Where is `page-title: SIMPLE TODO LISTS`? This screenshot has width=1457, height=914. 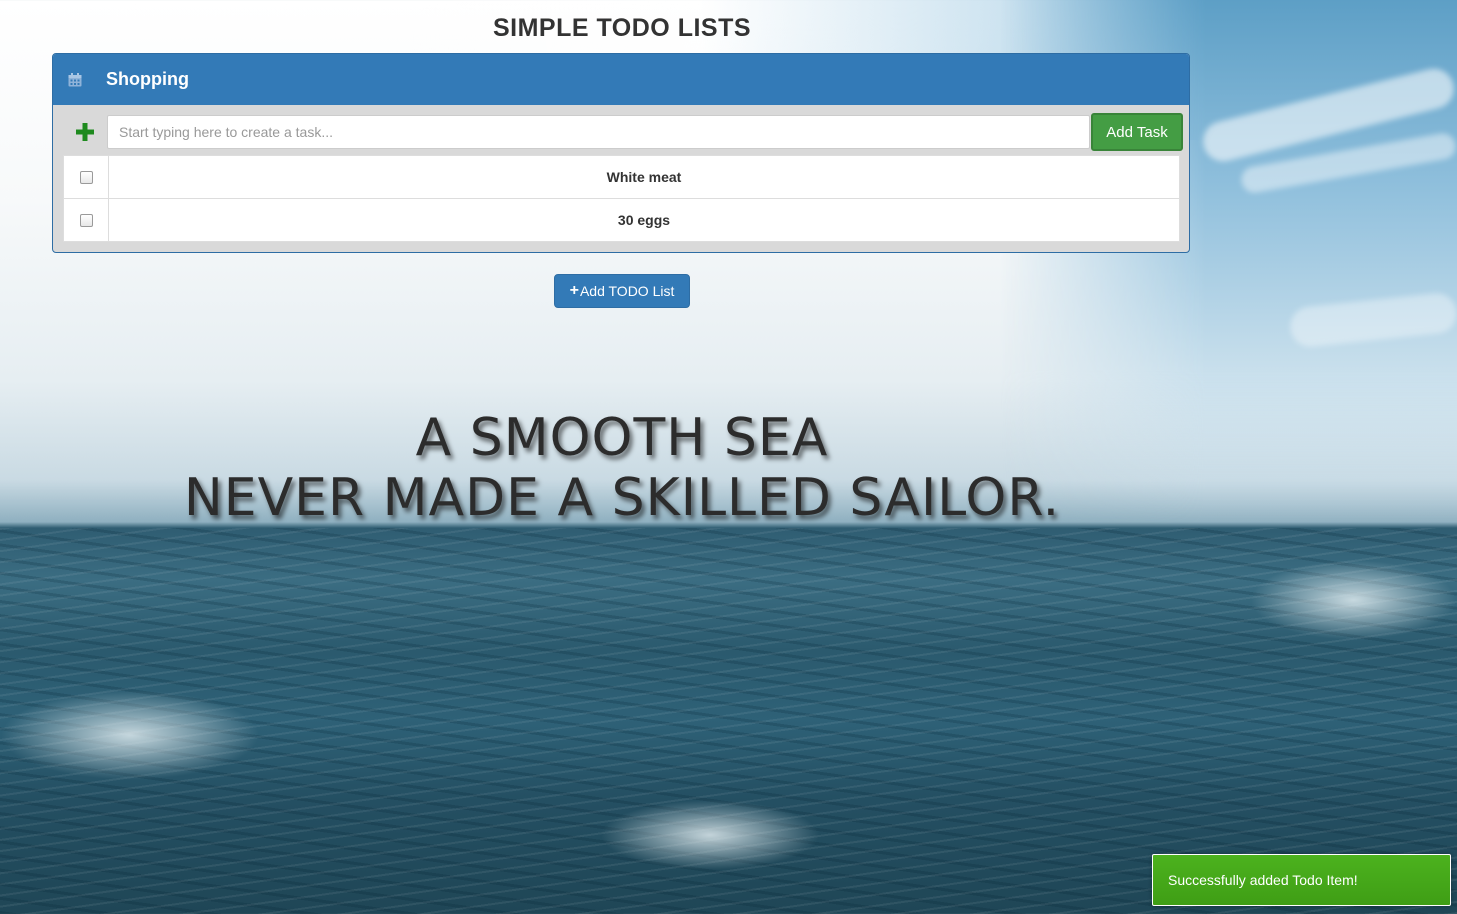
page-title: SIMPLE TODO LISTS is located at coordinates (622, 28).